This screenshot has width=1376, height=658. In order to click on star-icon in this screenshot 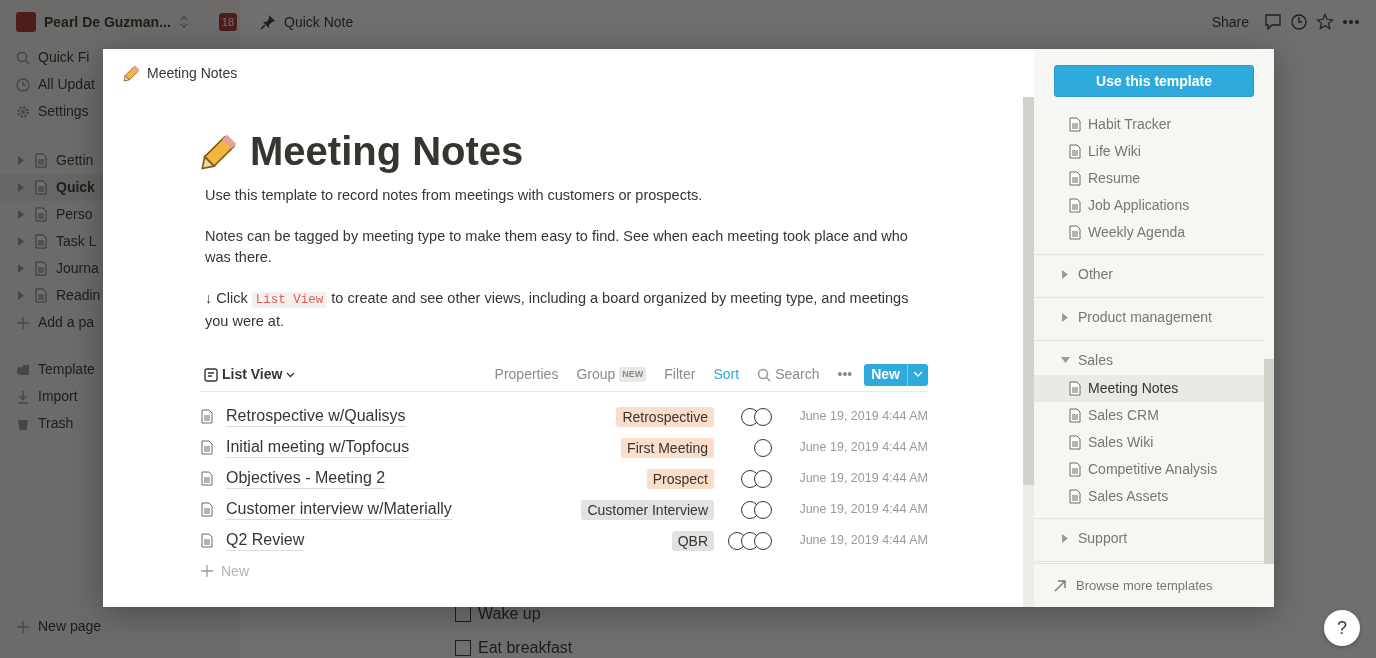, I will do `click(1325, 22)`.